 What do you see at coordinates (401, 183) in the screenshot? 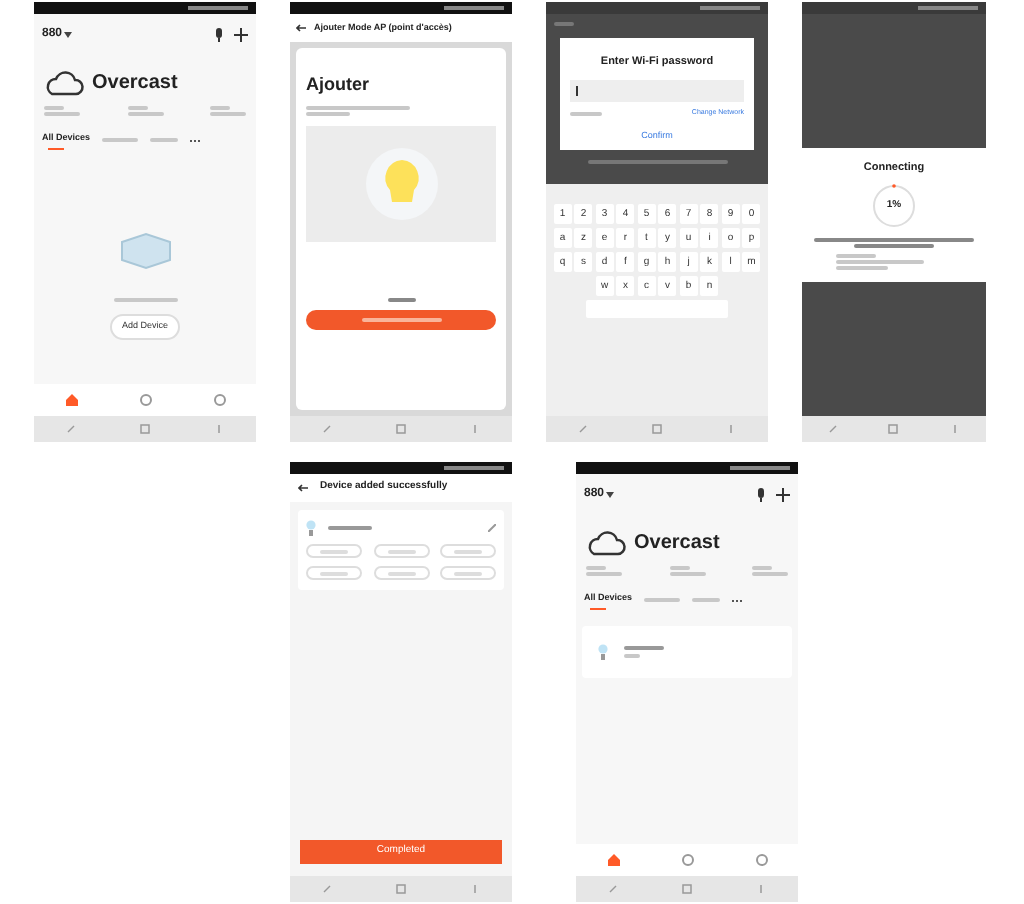
I see `light-bulb-icon` at bounding box center [401, 183].